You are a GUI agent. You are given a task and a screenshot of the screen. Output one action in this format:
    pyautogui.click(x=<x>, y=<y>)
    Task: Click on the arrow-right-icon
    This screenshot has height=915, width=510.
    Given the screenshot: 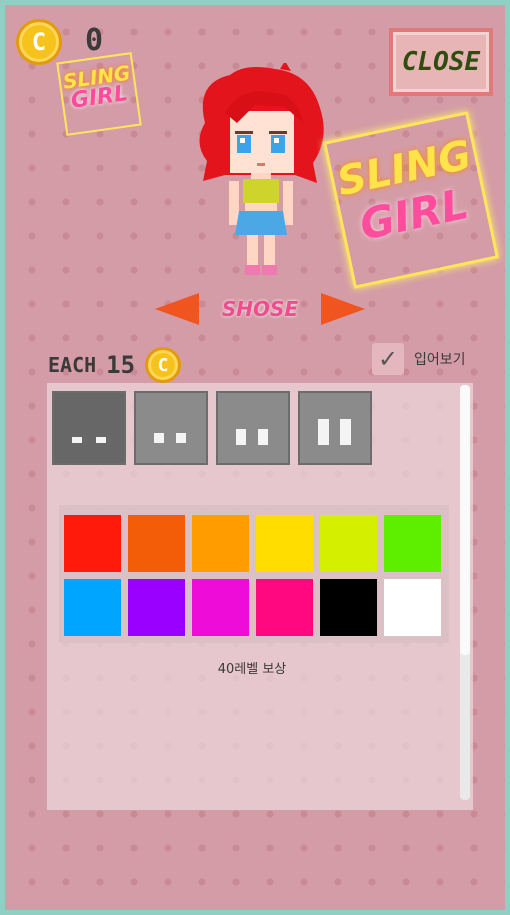 What is the action you would take?
    pyautogui.click(x=343, y=309)
    